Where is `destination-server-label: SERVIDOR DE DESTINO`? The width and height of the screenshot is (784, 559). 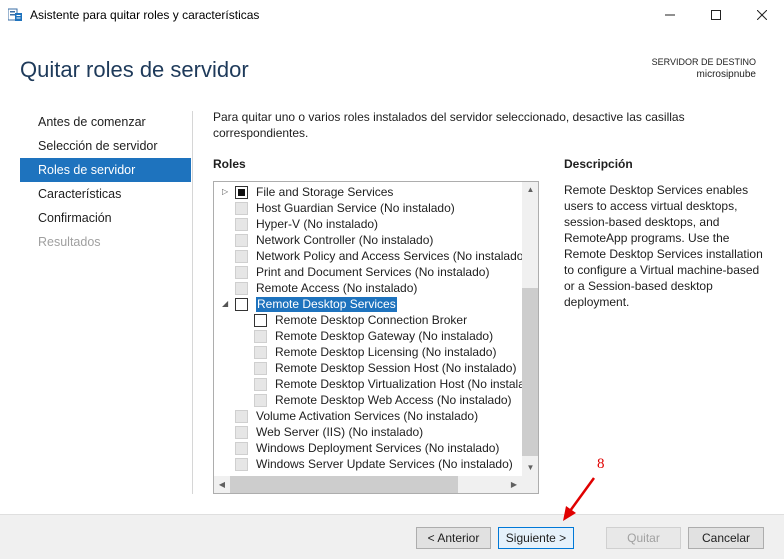 destination-server-label: SERVIDOR DE DESTINO is located at coordinates (703, 62).